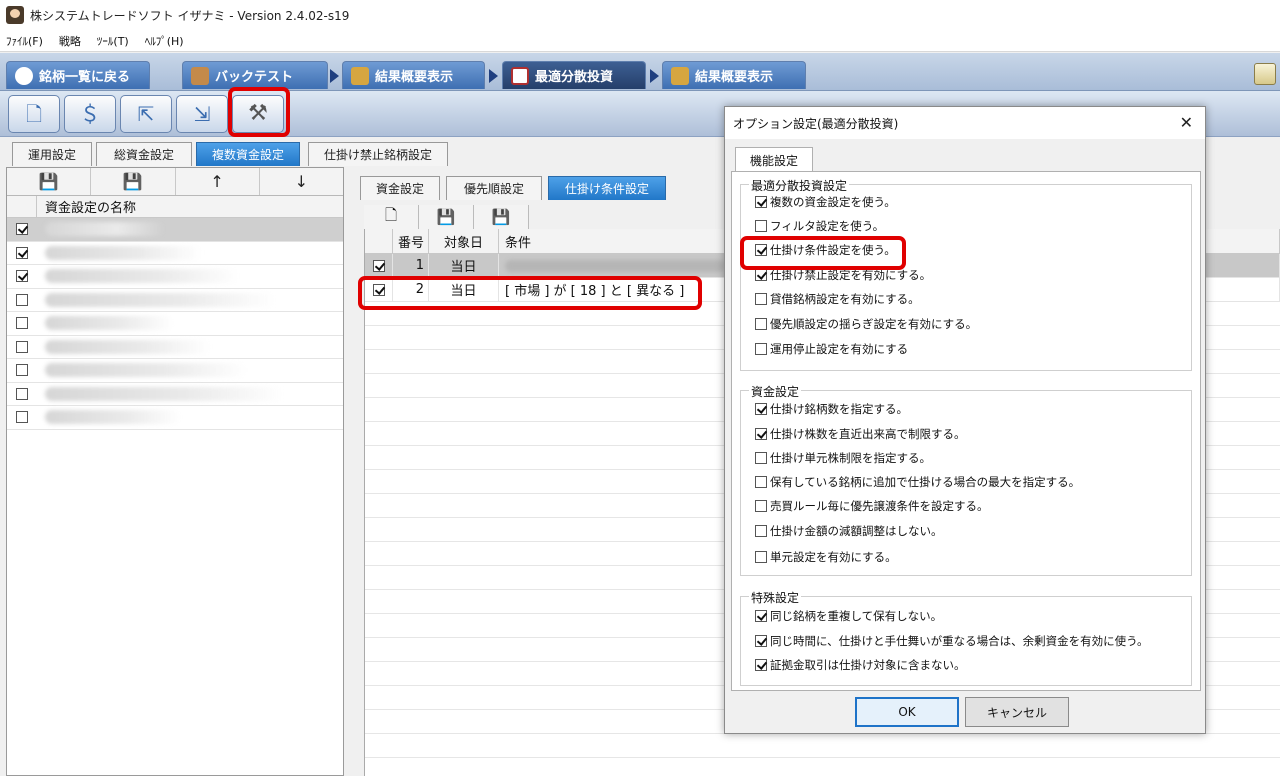 The image size is (1280, 776). Describe the element at coordinates (825, 250) in the screenshot. I see `option-checkbox-row: 仕掛け条件設定を使う。` at that location.